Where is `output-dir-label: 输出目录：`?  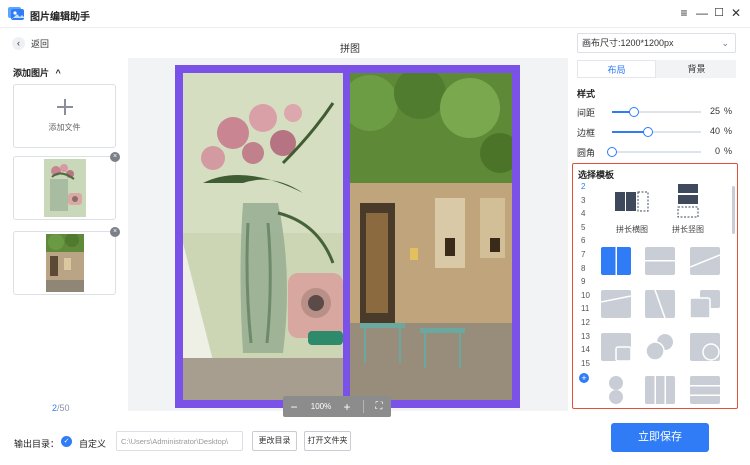
output-dir-label: 输出目录： is located at coordinates (37, 444).